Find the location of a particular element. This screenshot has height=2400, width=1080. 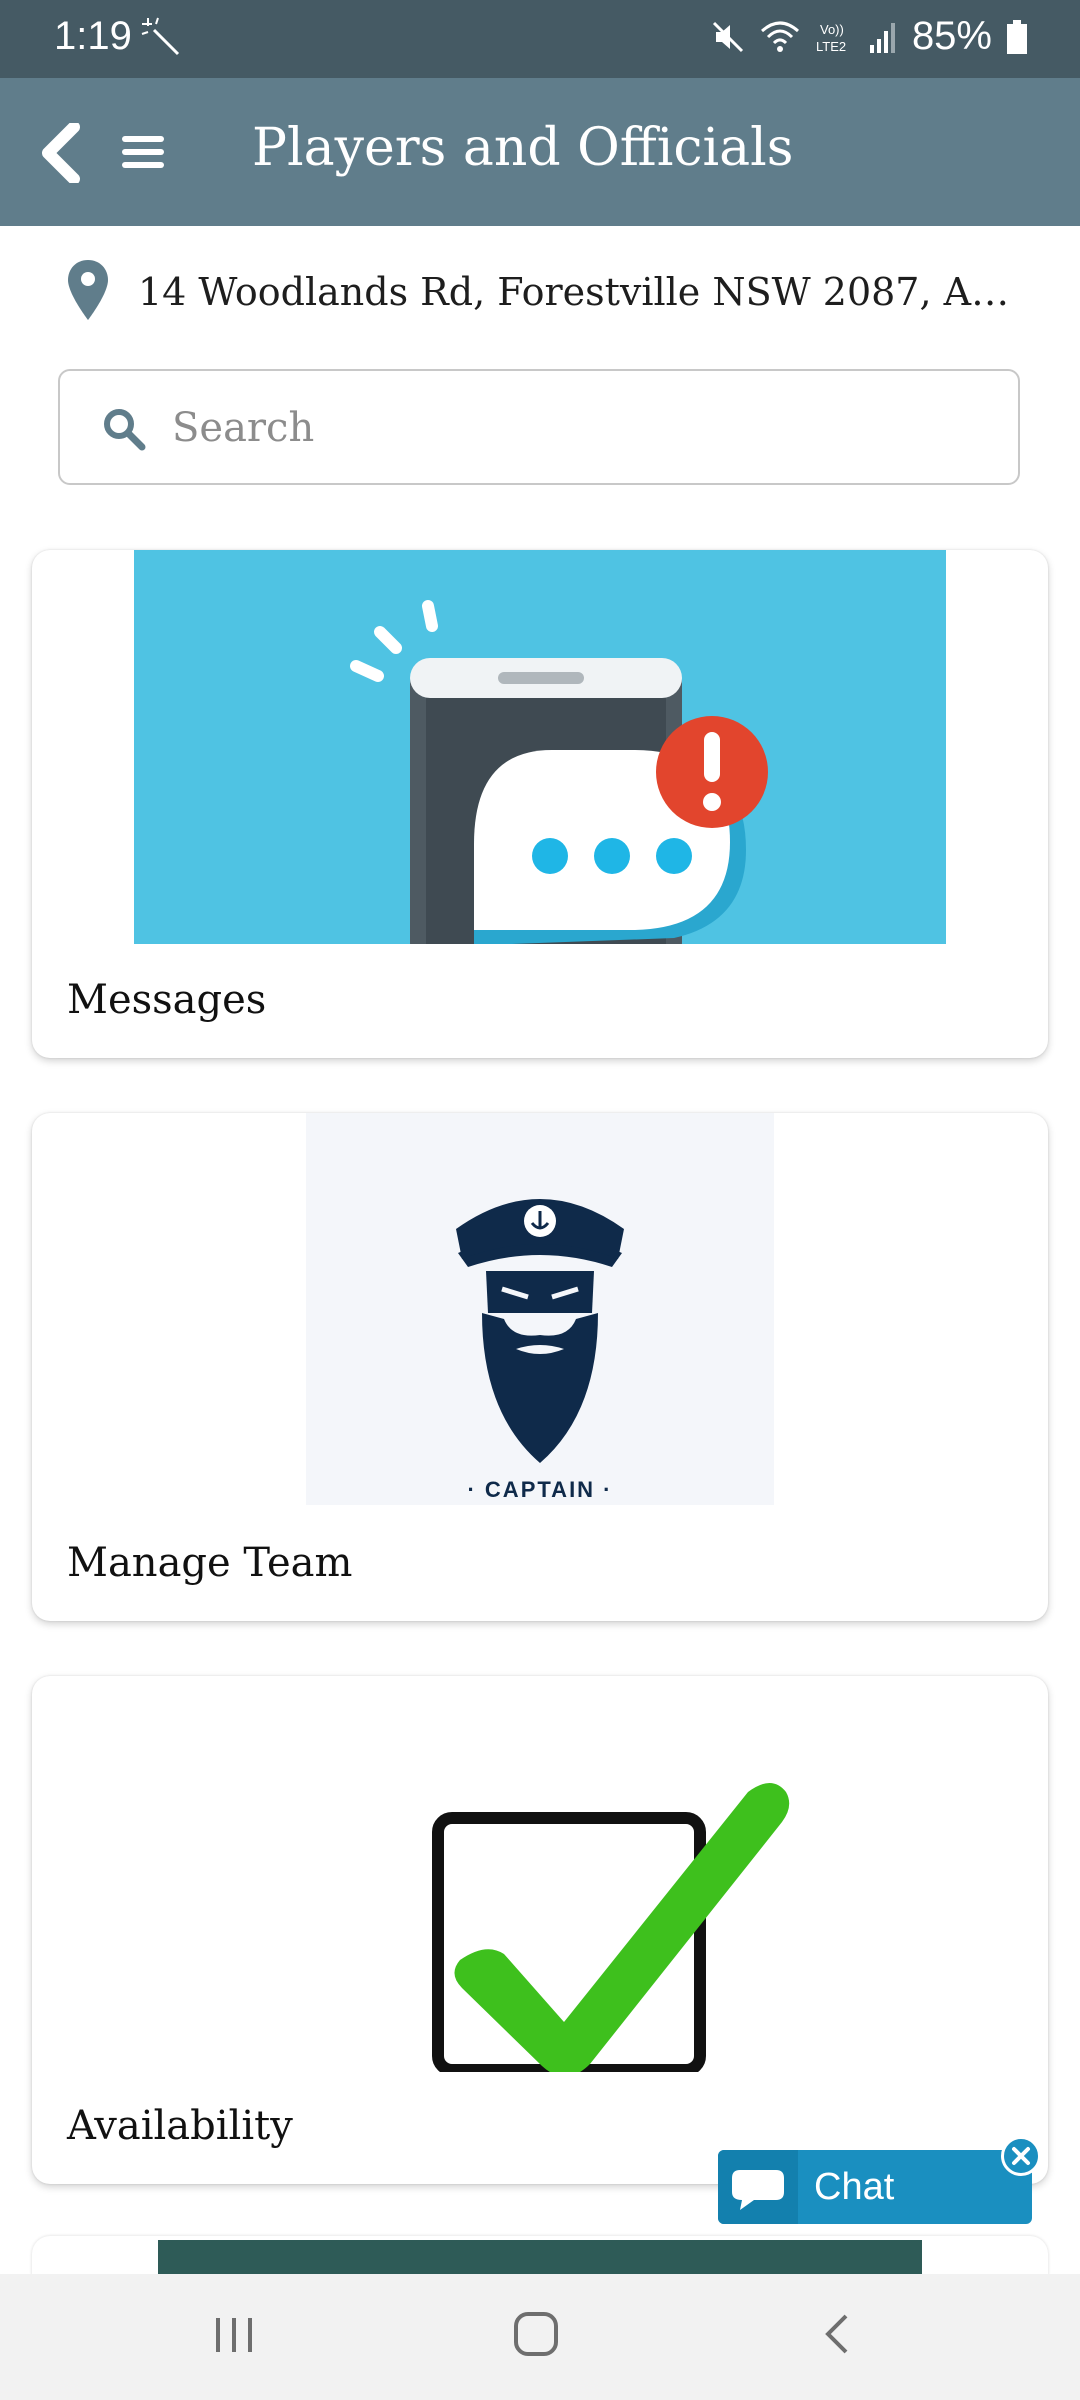

search-box is located at coordinates (539, 427).